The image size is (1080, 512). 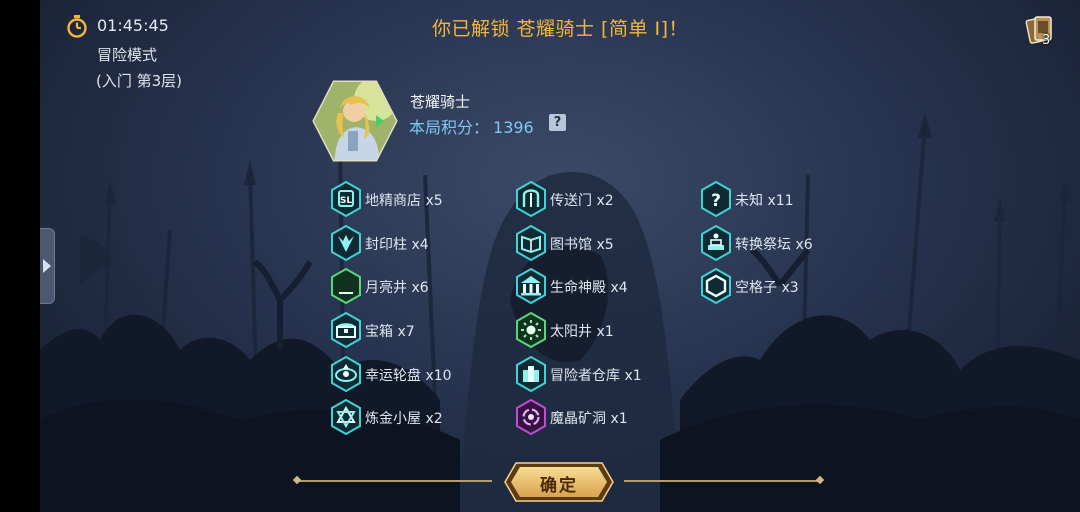 I want to click on run-score: 本局积分： 1396, so click(x=471, y=126).